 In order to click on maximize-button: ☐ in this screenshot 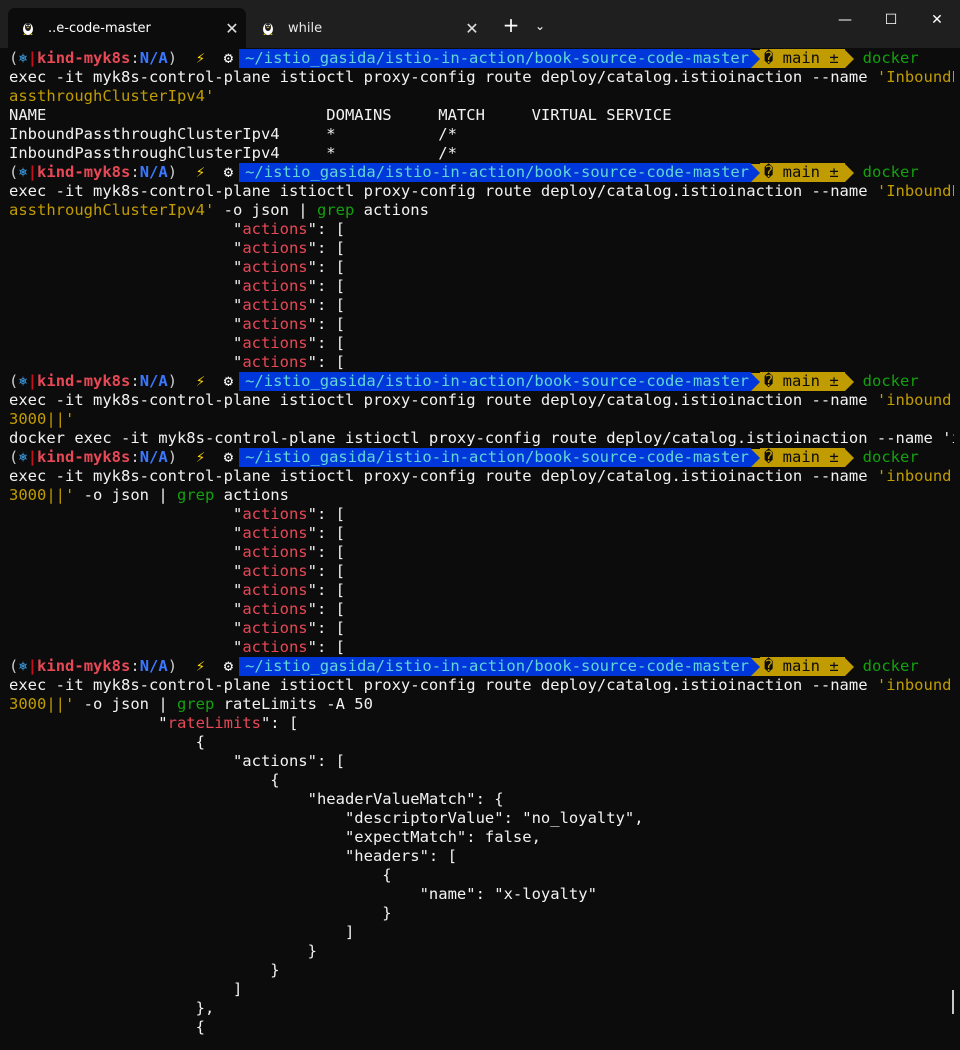, I will do `click(891, 20)`.